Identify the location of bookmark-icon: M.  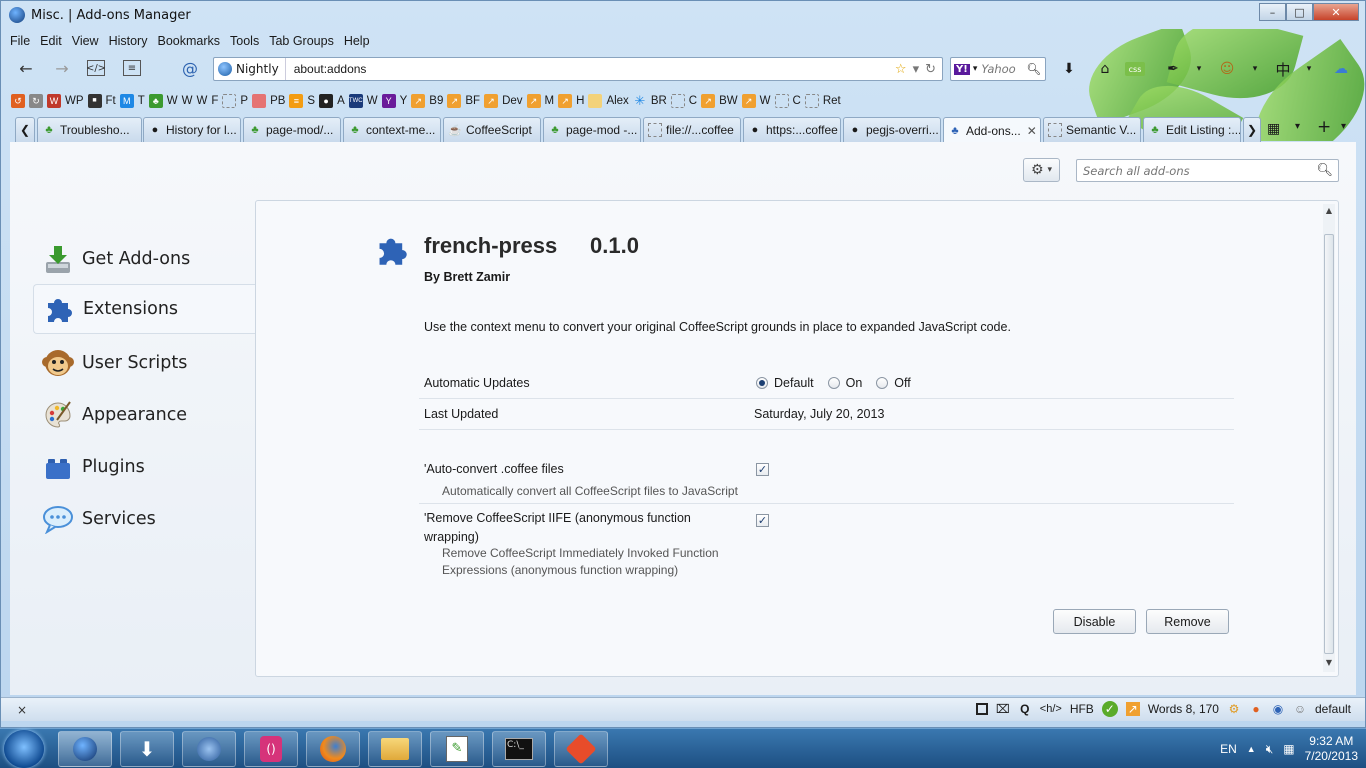
(126, 101).